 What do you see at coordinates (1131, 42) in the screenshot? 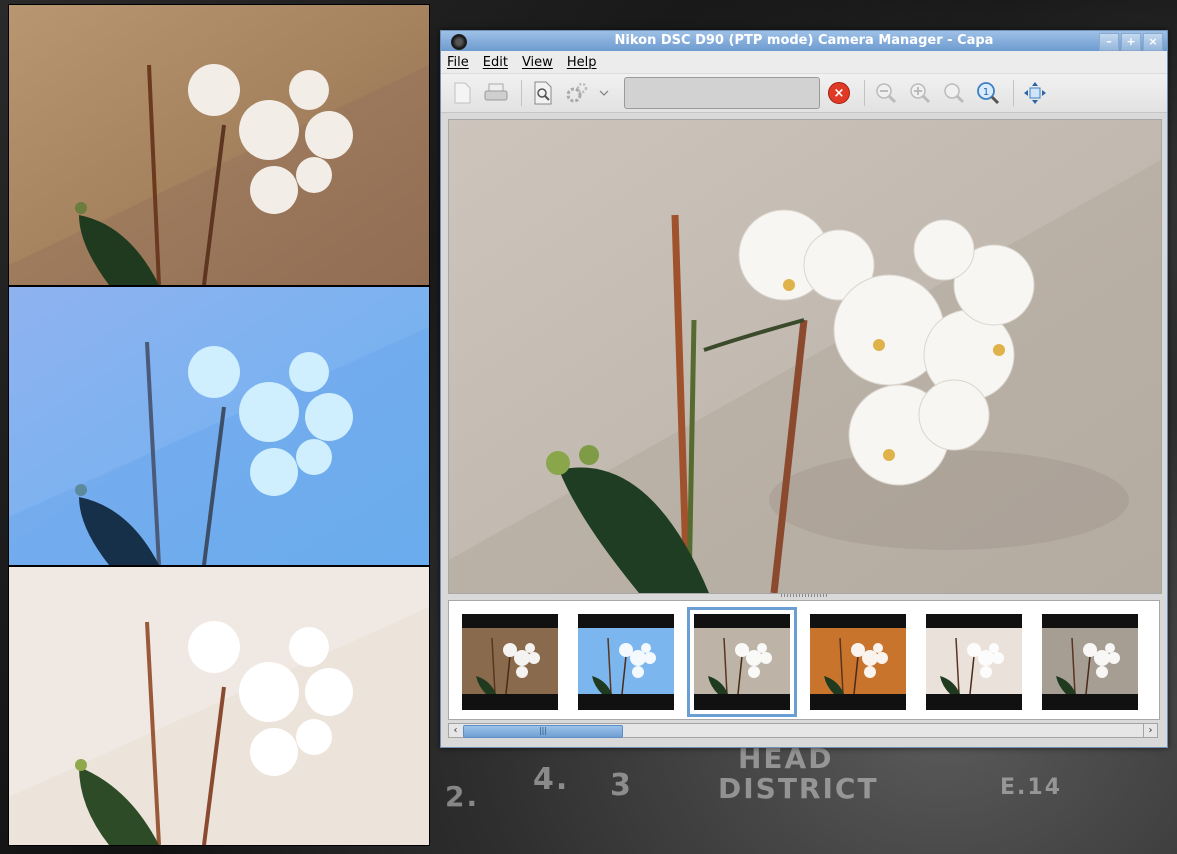
I see `maximize-button: +` at bounding box center [1131, 42].